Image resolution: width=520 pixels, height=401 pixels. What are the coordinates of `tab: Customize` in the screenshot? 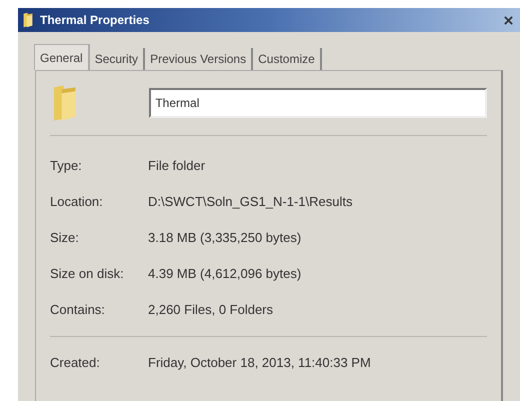 It's located at (287, 59).